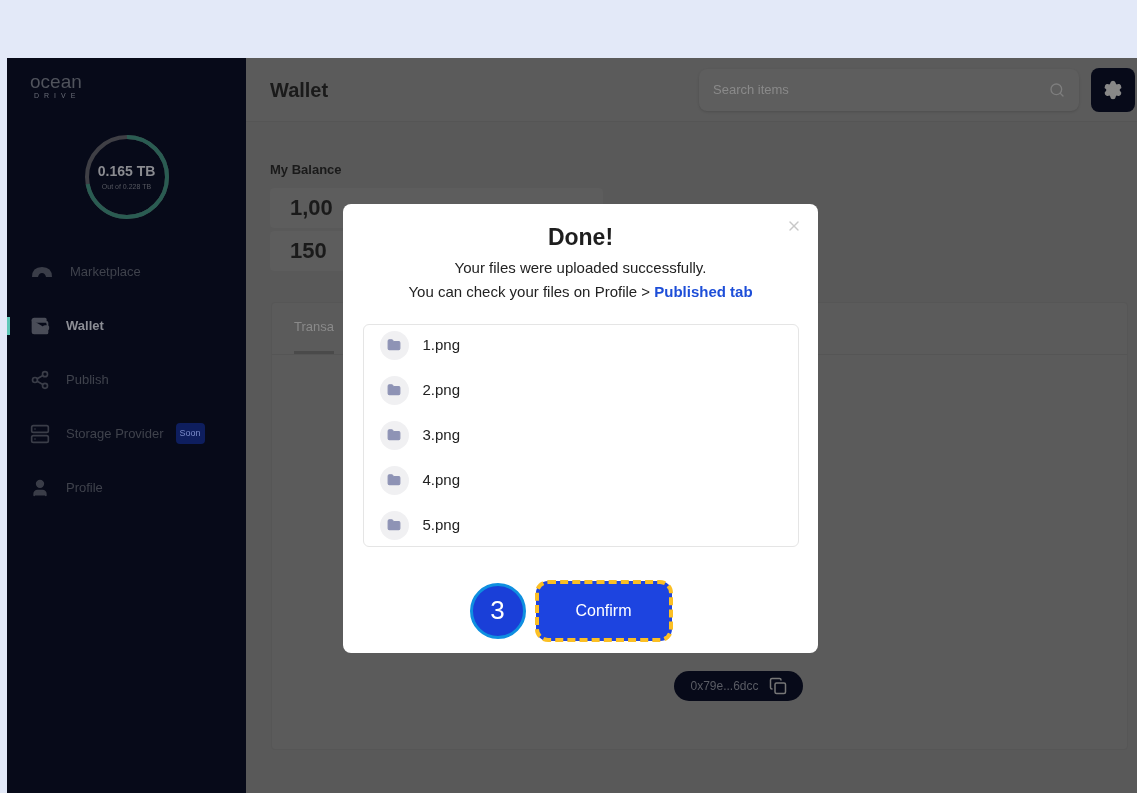 This screenshot has width=1137, height=793. Describe the element at coordinates (299, 90) in the screenshot. I see `page-title: Wallet` at that location.